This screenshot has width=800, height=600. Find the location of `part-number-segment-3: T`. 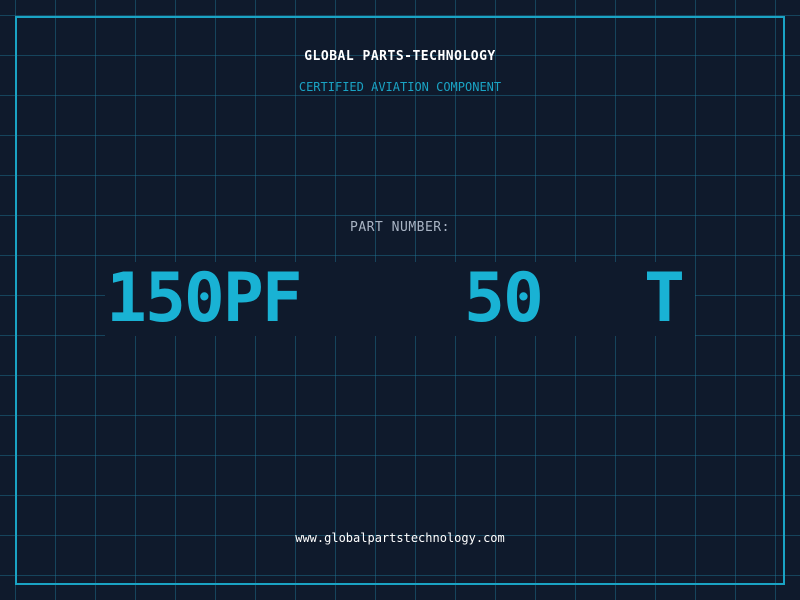

part-number-segment-3: T is located at coordinates (664, 298).